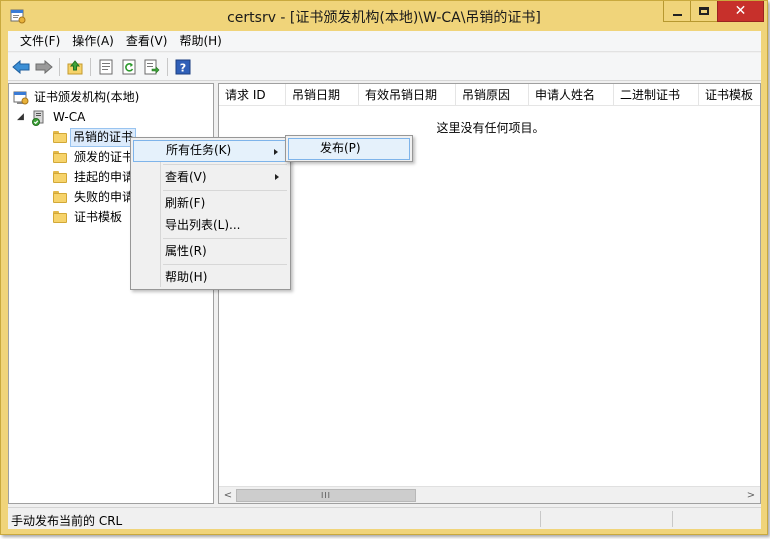 This screenshot has height=539, width=770. I want to click on forward-button, so click(44, 67).